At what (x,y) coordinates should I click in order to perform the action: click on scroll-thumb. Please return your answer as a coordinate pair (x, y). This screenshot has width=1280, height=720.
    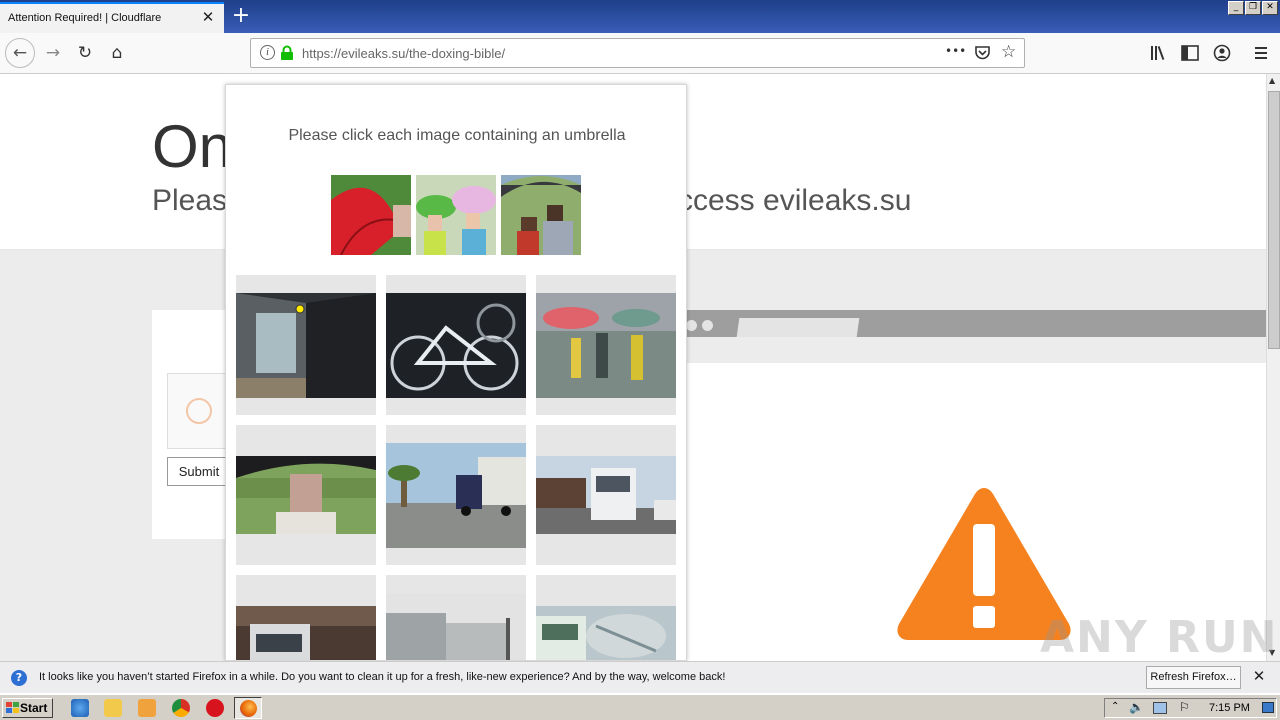
    Looking at the image, I should click on (1274, 220).